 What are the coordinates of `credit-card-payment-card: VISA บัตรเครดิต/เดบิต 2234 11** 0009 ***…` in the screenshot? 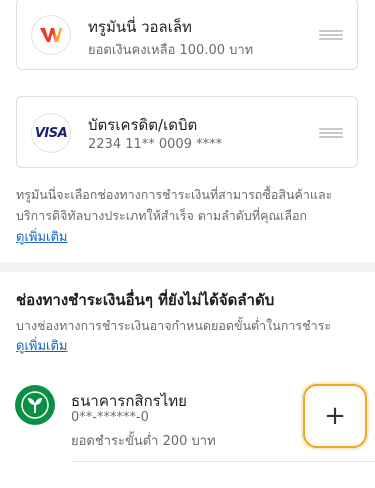 It's located at (187, 132).